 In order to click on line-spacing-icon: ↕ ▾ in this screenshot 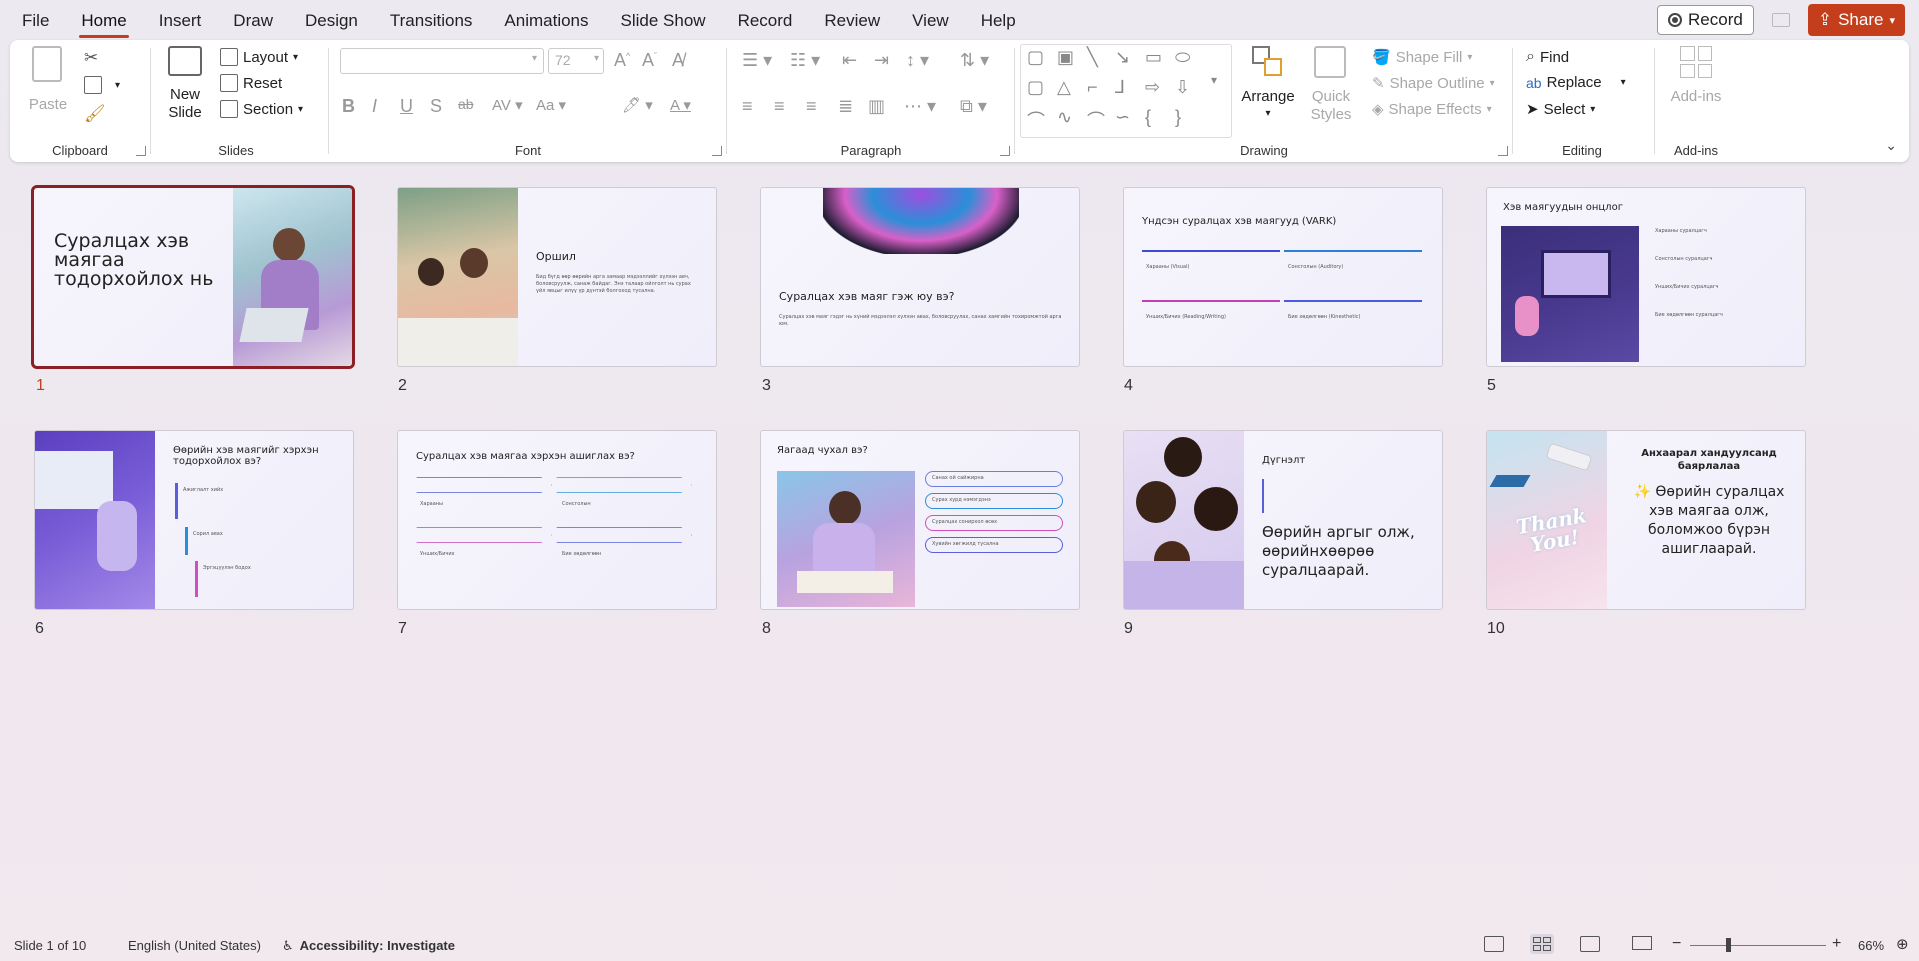, I will do `click(917, 60)`.